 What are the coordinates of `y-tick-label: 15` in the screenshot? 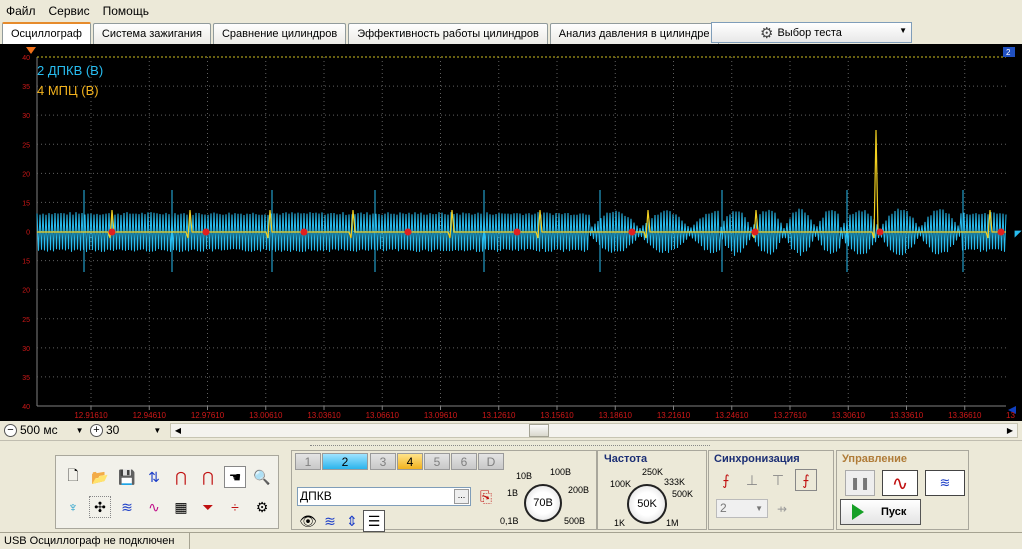 It's located at (26, 203).